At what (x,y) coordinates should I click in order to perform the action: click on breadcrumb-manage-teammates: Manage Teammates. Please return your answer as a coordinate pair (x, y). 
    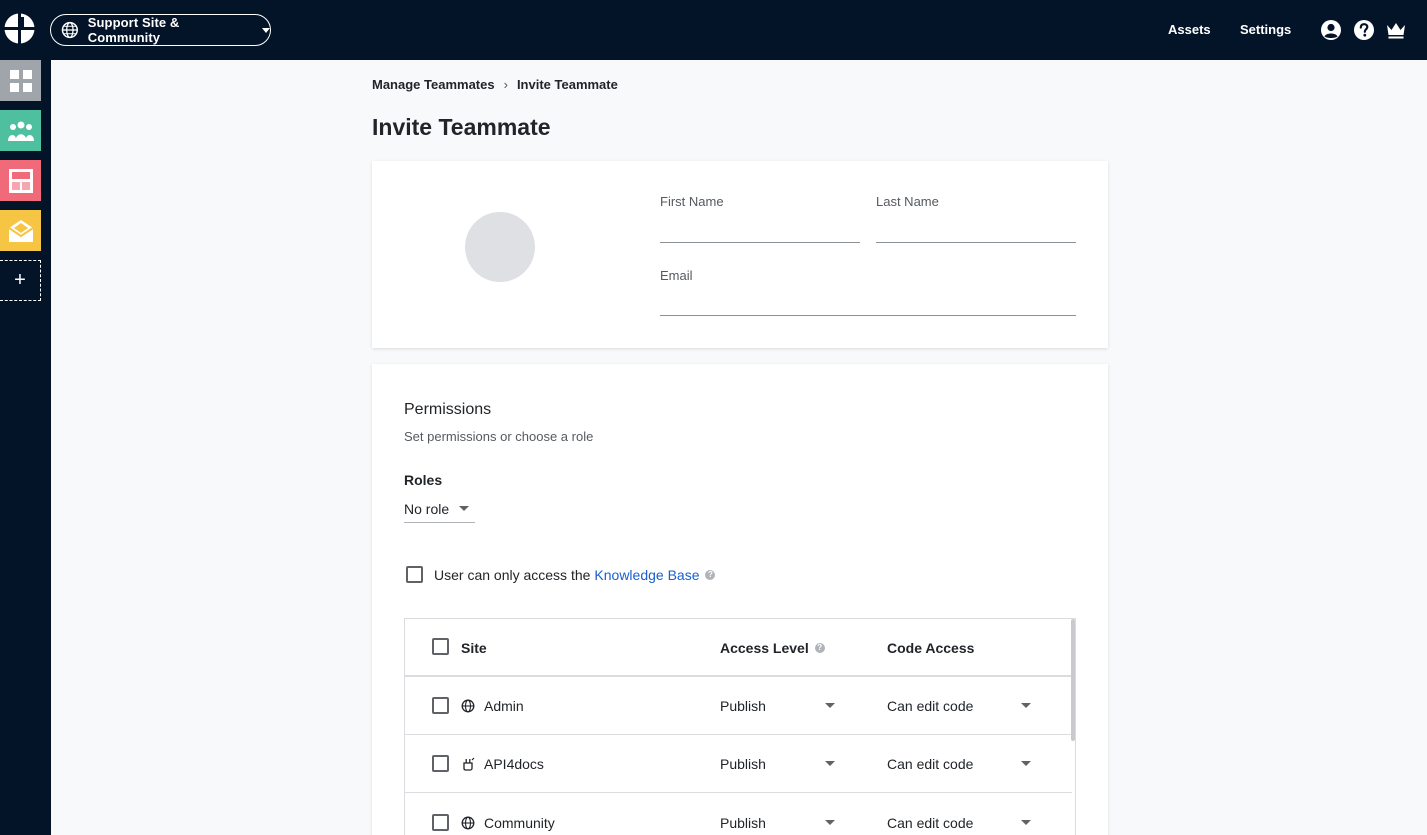
    Looking at the image, I should click on (433, 84).